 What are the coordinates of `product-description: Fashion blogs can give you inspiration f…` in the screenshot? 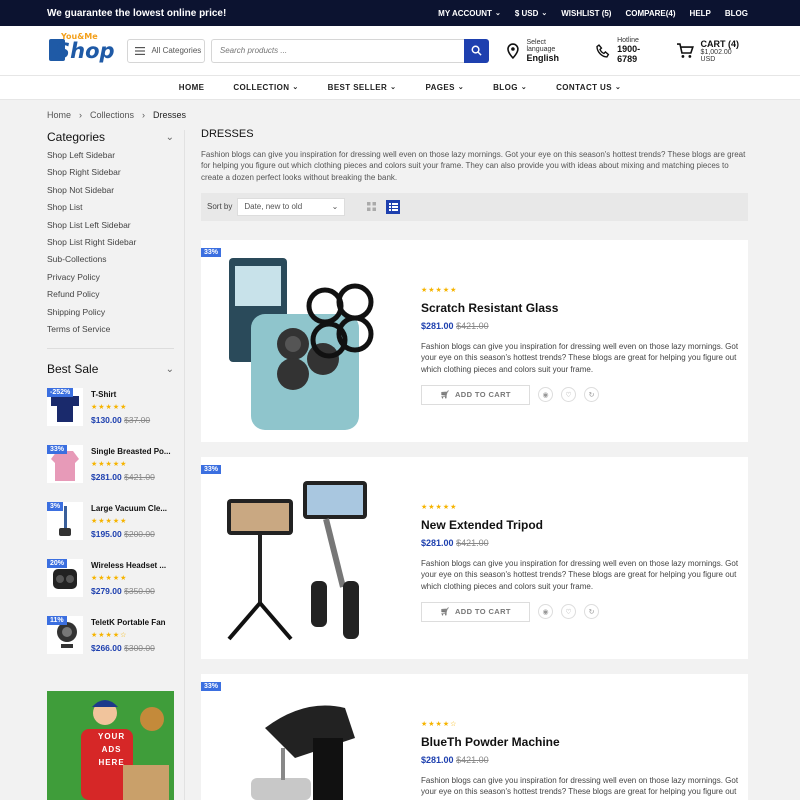 It's located at (580, 358).